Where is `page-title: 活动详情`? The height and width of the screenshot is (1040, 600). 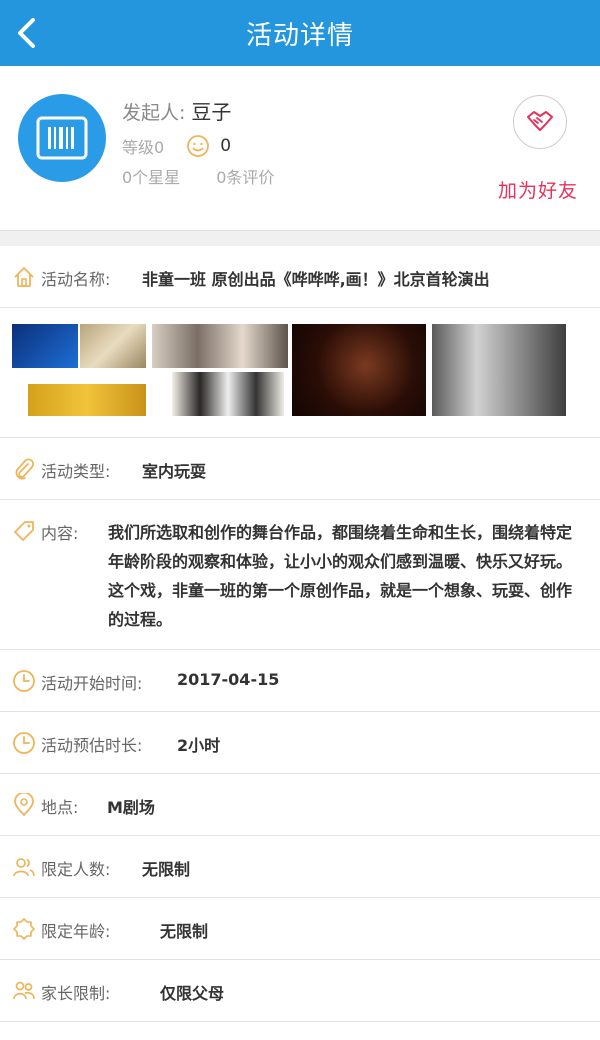
page-title: 活动详情 is located at coordinates (299, 35).